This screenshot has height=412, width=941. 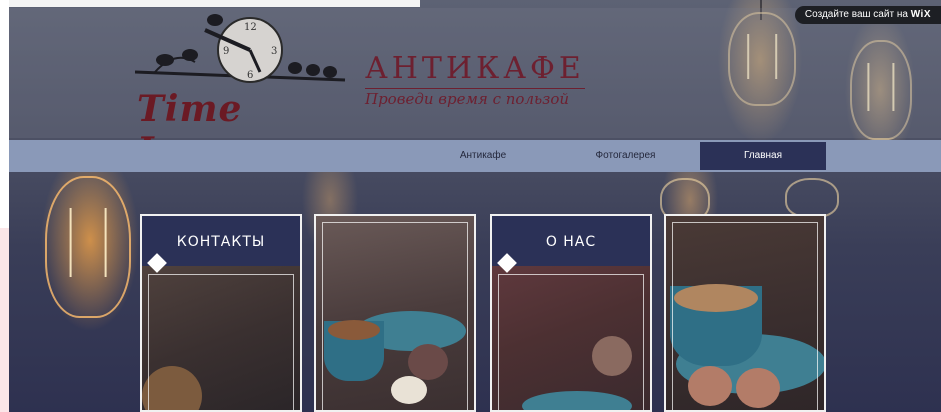 I want to click on card-contacts: КОНТАКТЫ, so click(x=221, y=313).